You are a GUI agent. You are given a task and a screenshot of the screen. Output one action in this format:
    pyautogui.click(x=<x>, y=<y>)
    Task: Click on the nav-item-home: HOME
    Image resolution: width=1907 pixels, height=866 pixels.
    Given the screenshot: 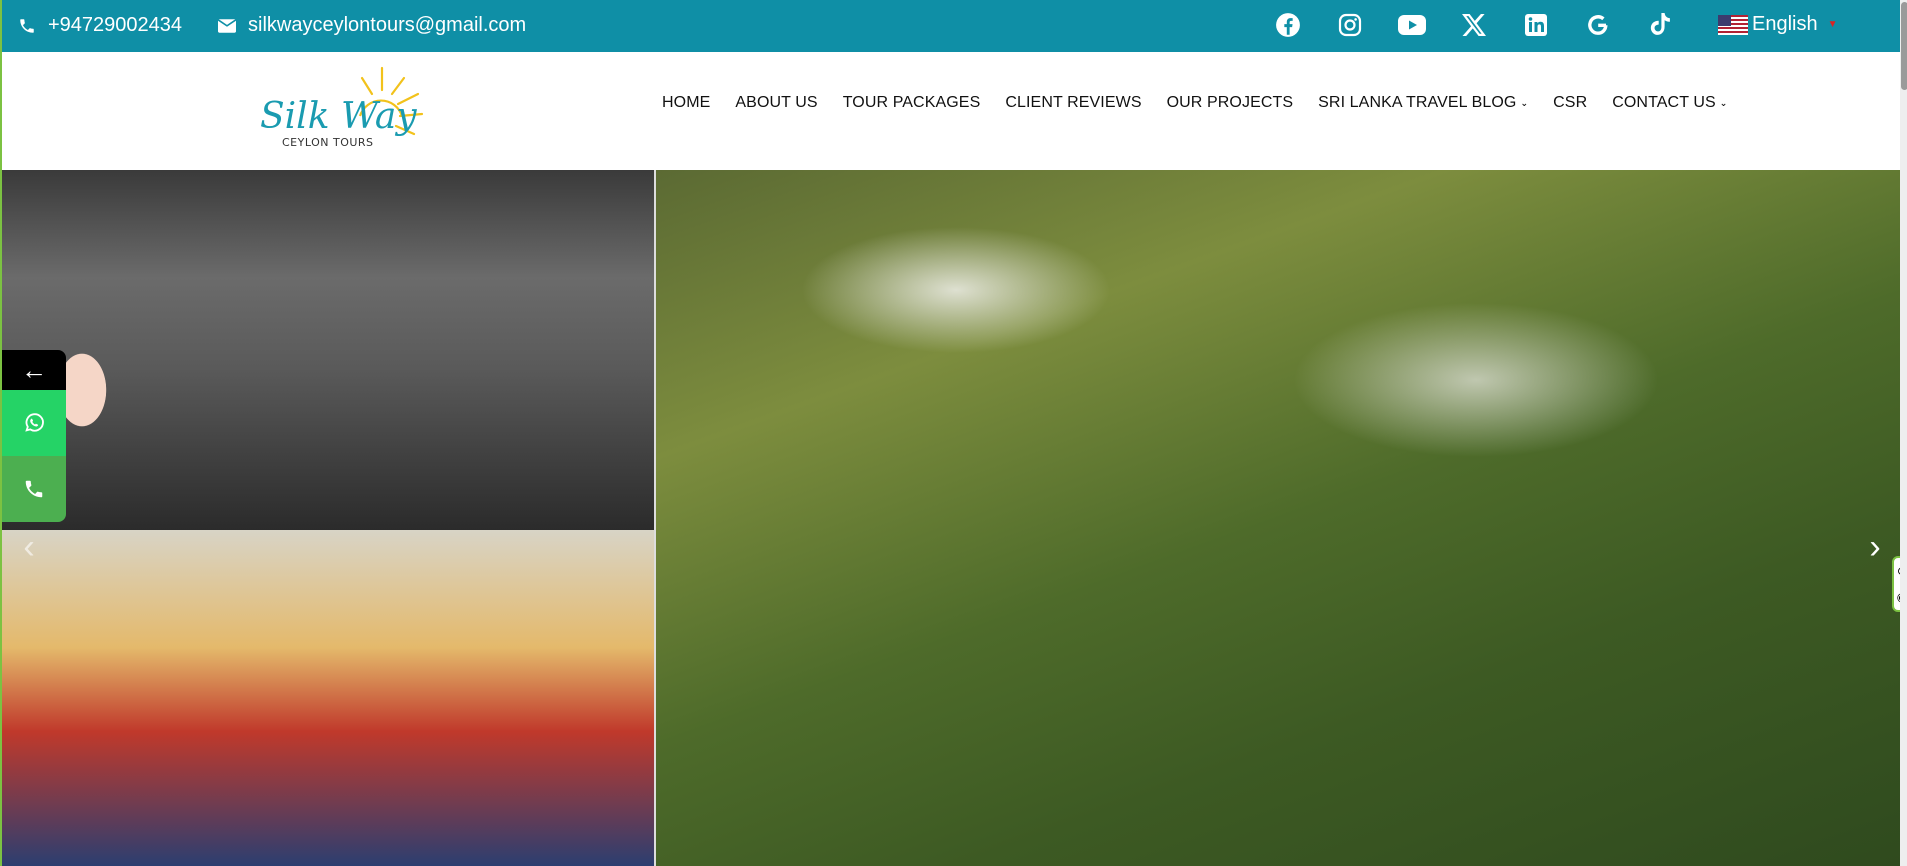 What is the action you would take?
    pyautogui.click(x=686, y=103)
    